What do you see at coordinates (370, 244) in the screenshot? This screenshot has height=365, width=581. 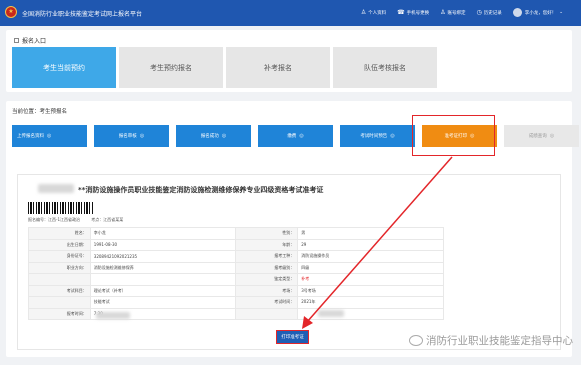 I see `table-cell: 29` at bounding box center [370, 244].